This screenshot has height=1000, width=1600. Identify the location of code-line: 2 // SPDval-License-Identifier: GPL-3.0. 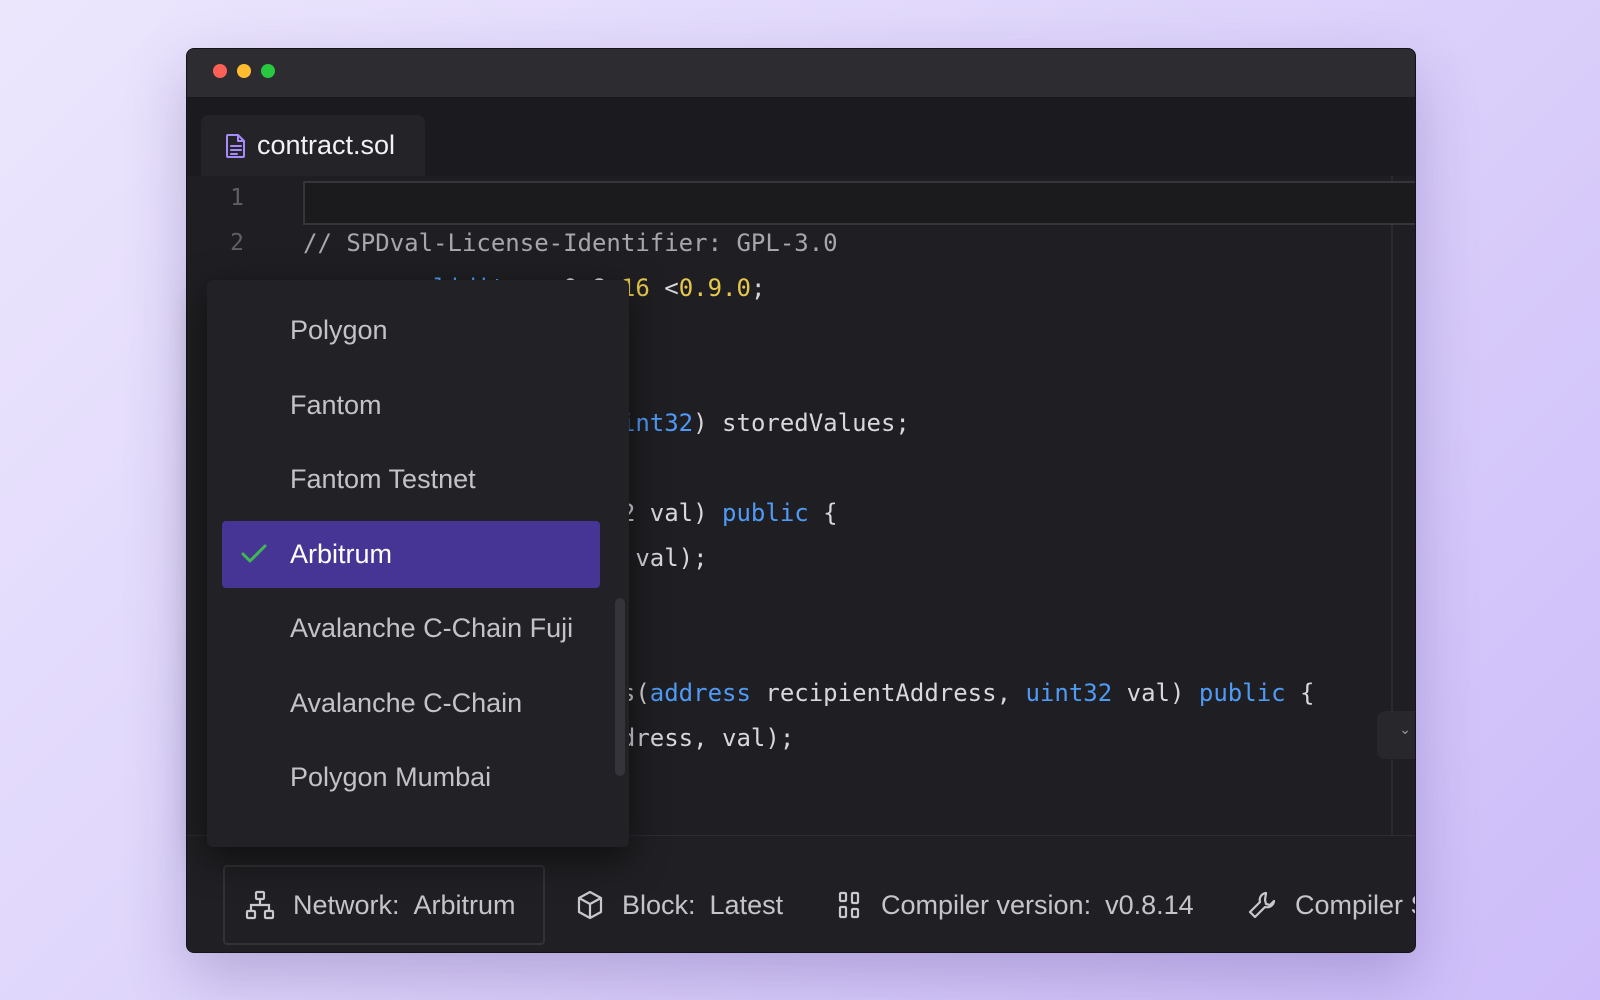
(801, 243).